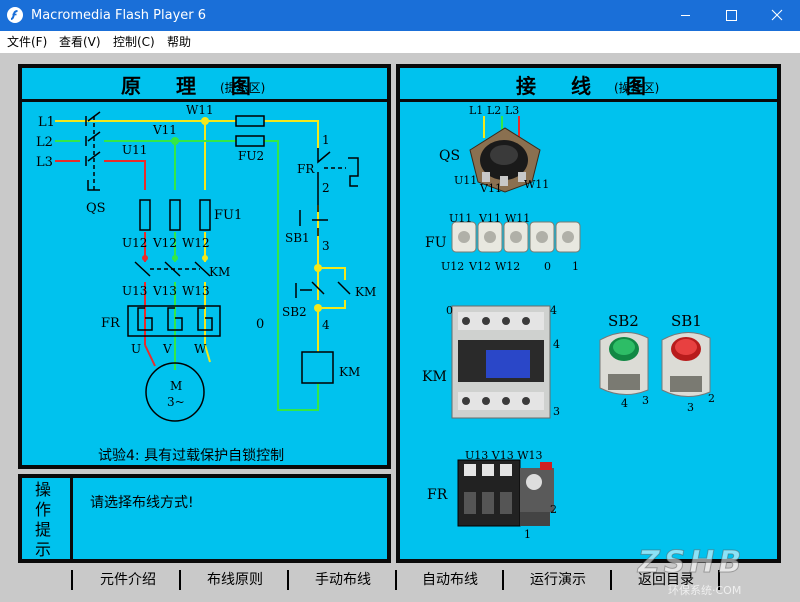 The width and height of the screenshot is (800, 602). Describe the element at coordinates (556, 344) in the screenshot. I see `km-term-4-mid: 4` at that location.